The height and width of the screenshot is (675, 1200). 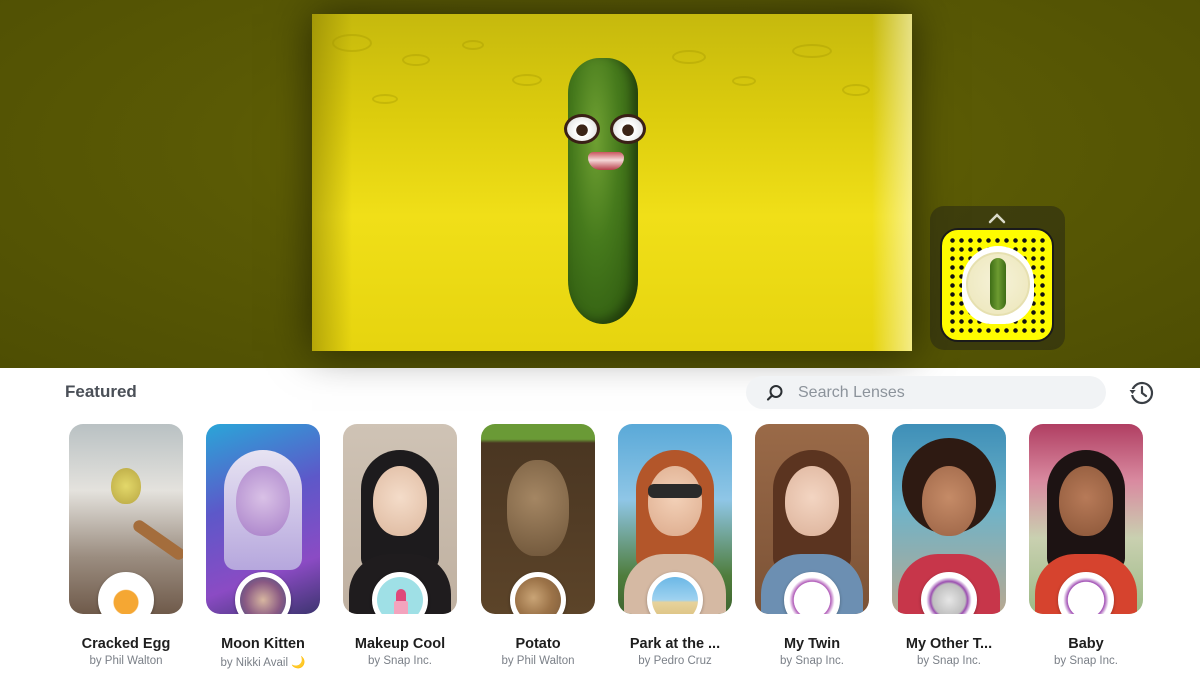 What do you see at coordinates (263, 663) in the screenshot?
I see `lens-author: by Nikki Avail 🌙` at bounding box center [263, 663].